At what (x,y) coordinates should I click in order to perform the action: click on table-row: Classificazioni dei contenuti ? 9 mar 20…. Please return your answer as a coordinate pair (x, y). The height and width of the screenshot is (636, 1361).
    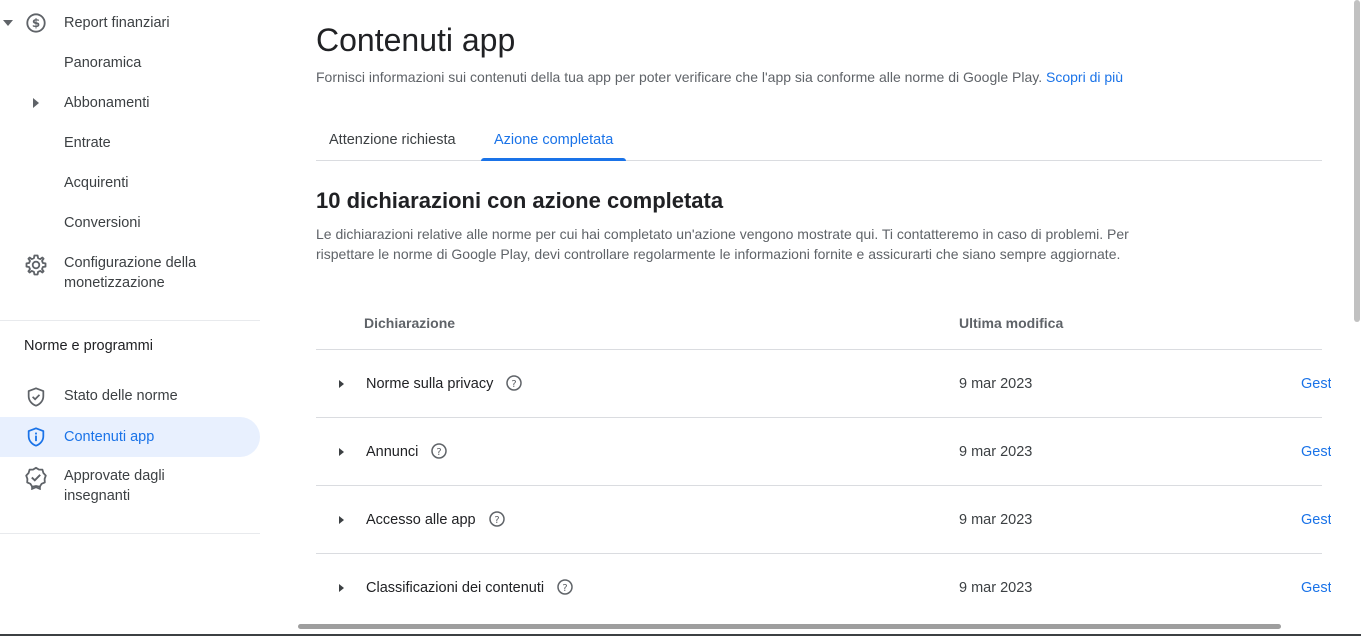
    Looking at the image, I should click on (823, 588).